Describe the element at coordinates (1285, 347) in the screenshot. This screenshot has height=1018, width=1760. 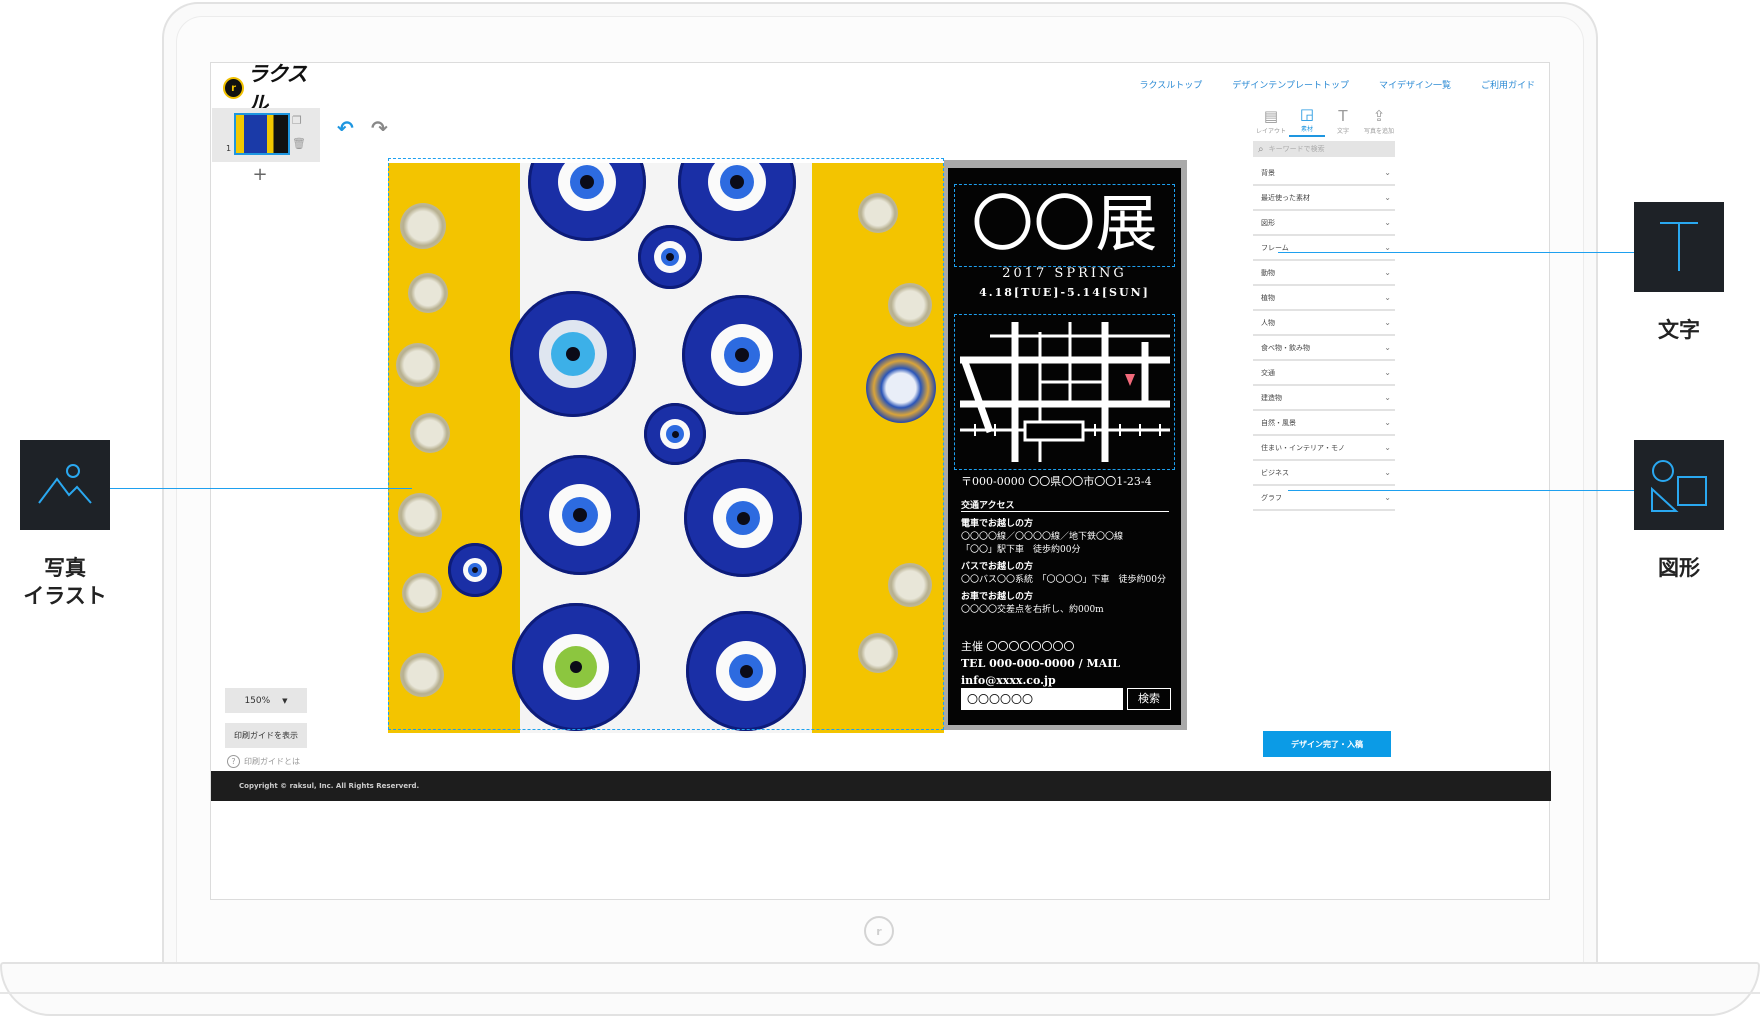
I see `category-label: 食べ物・飲み物` at that location.